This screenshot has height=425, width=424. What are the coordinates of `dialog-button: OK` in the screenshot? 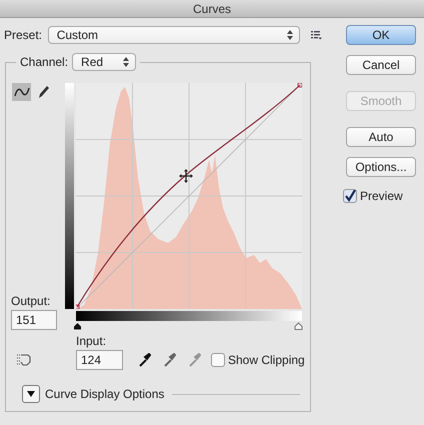 It's located at (381, 35).